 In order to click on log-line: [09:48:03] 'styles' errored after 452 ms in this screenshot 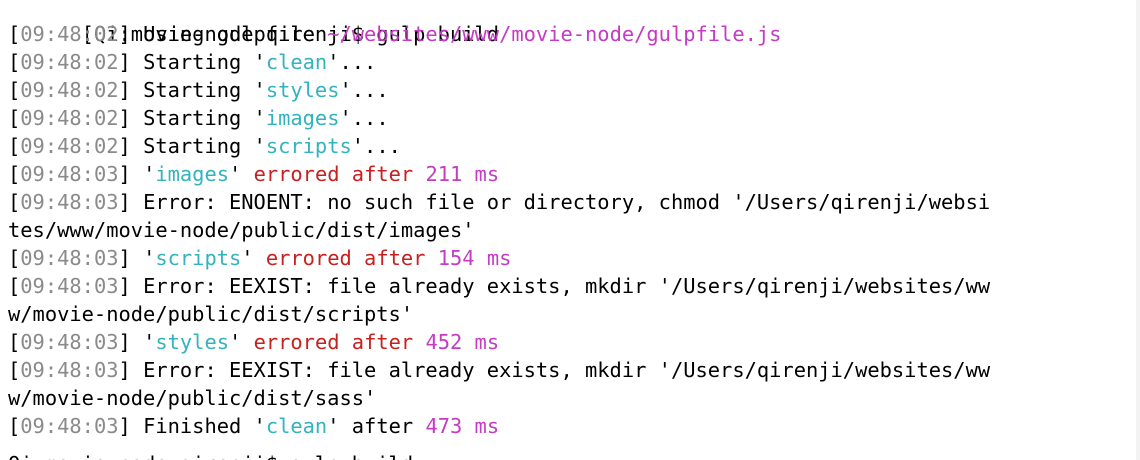, I will do `click(499, 342)`.